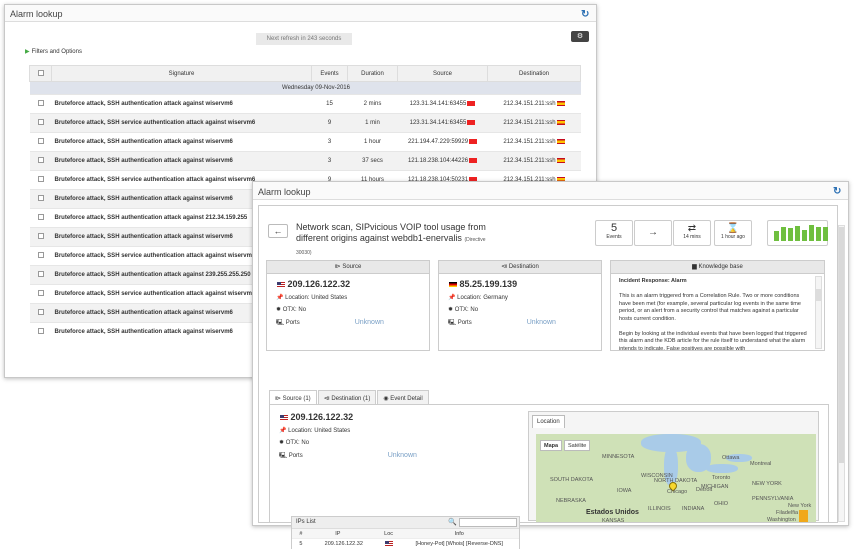 This screenshot has width=856, height=556. I want to click on map-label: Estados Unidos, so click(612, 512).